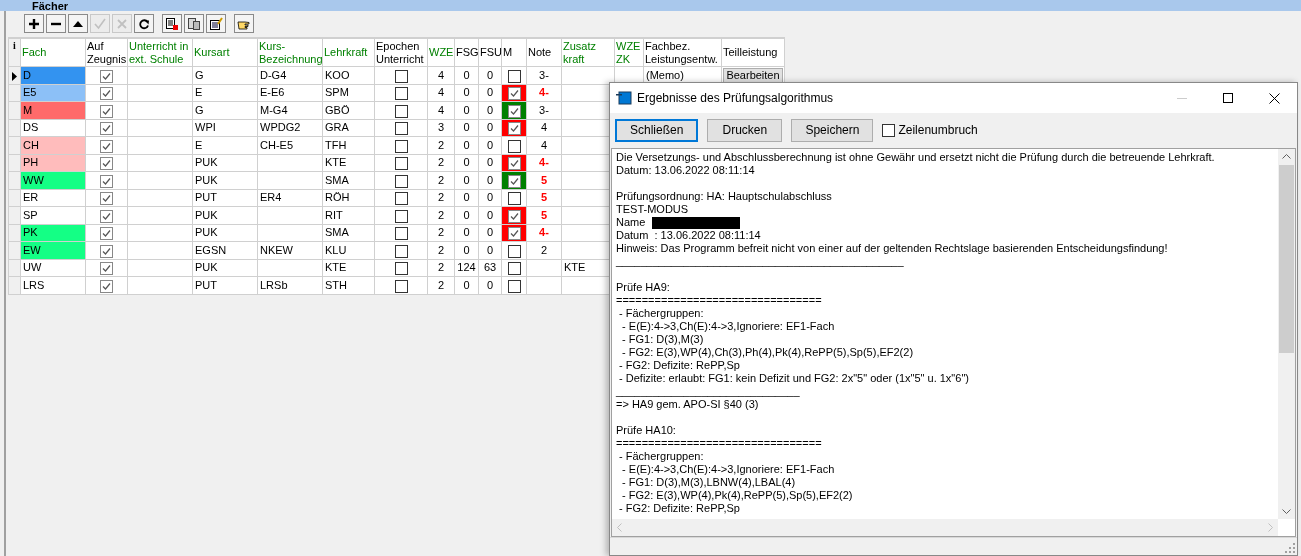 This screenshot has height=556, width=1301. I want to click on horizontal-scrollbar, so click(945, 527).